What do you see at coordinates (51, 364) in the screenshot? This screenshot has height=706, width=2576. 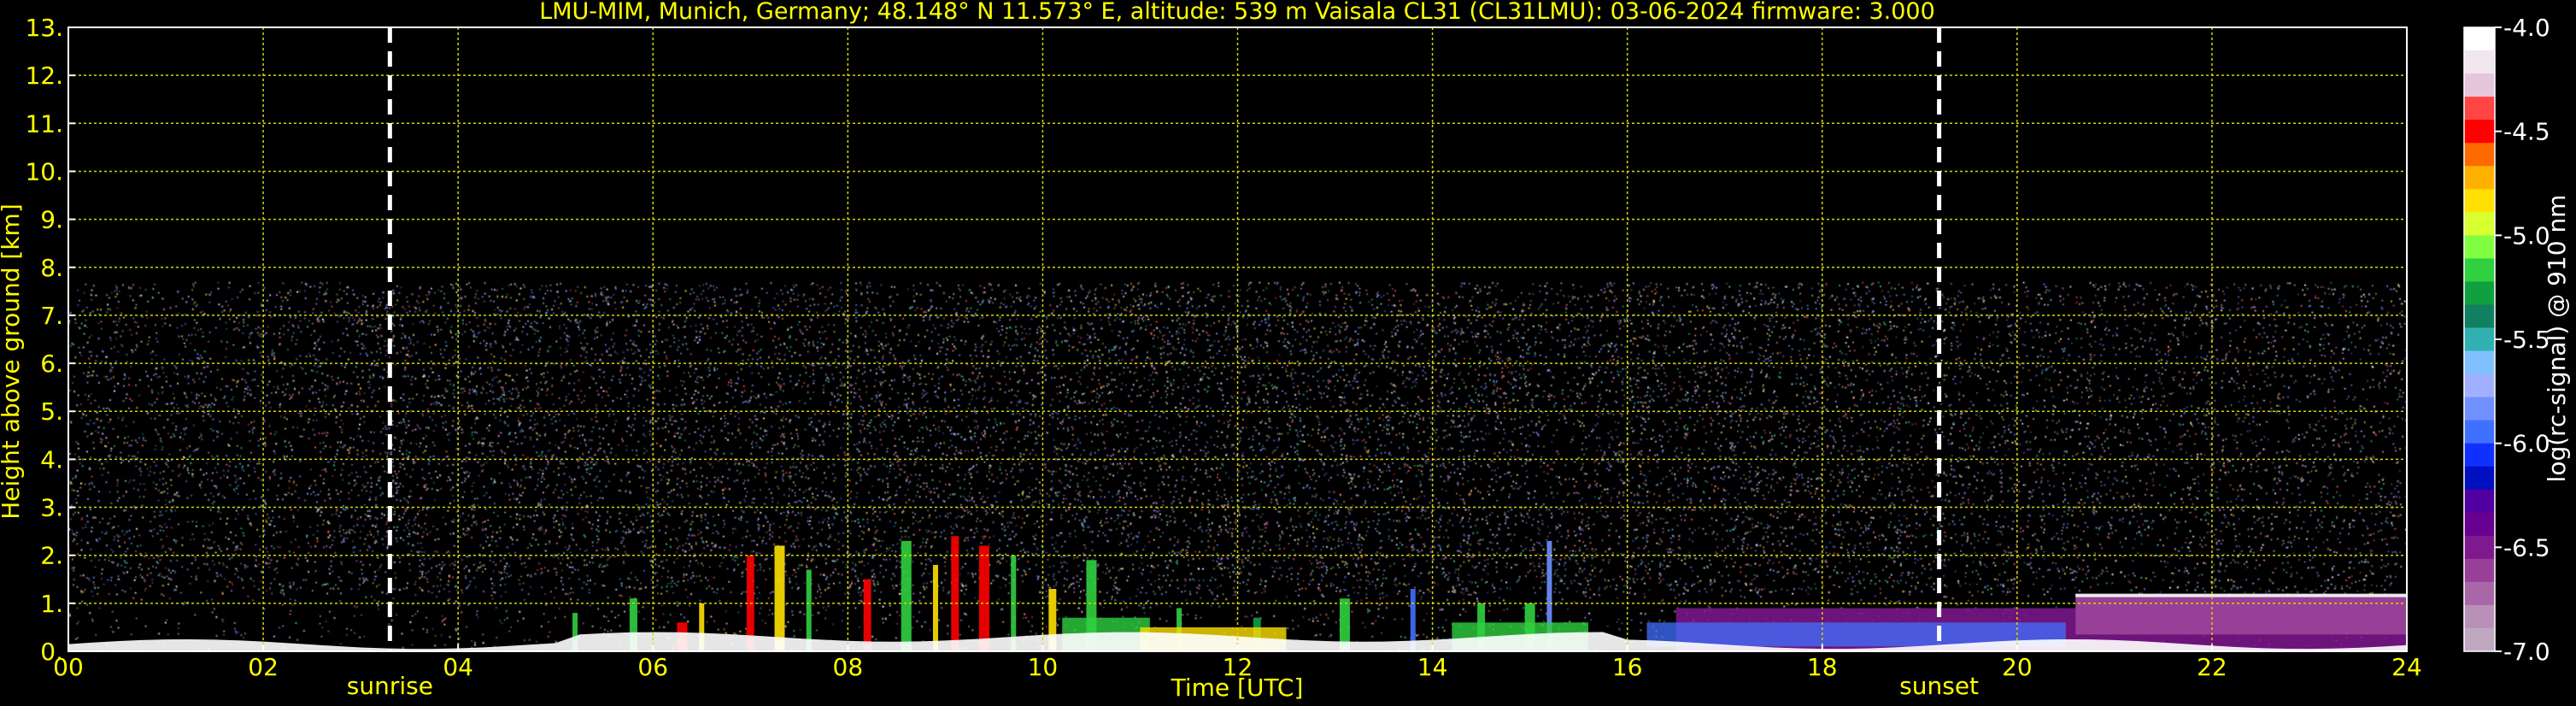 I see `y-tick-label: 6.` at bounding box center [51, 364].